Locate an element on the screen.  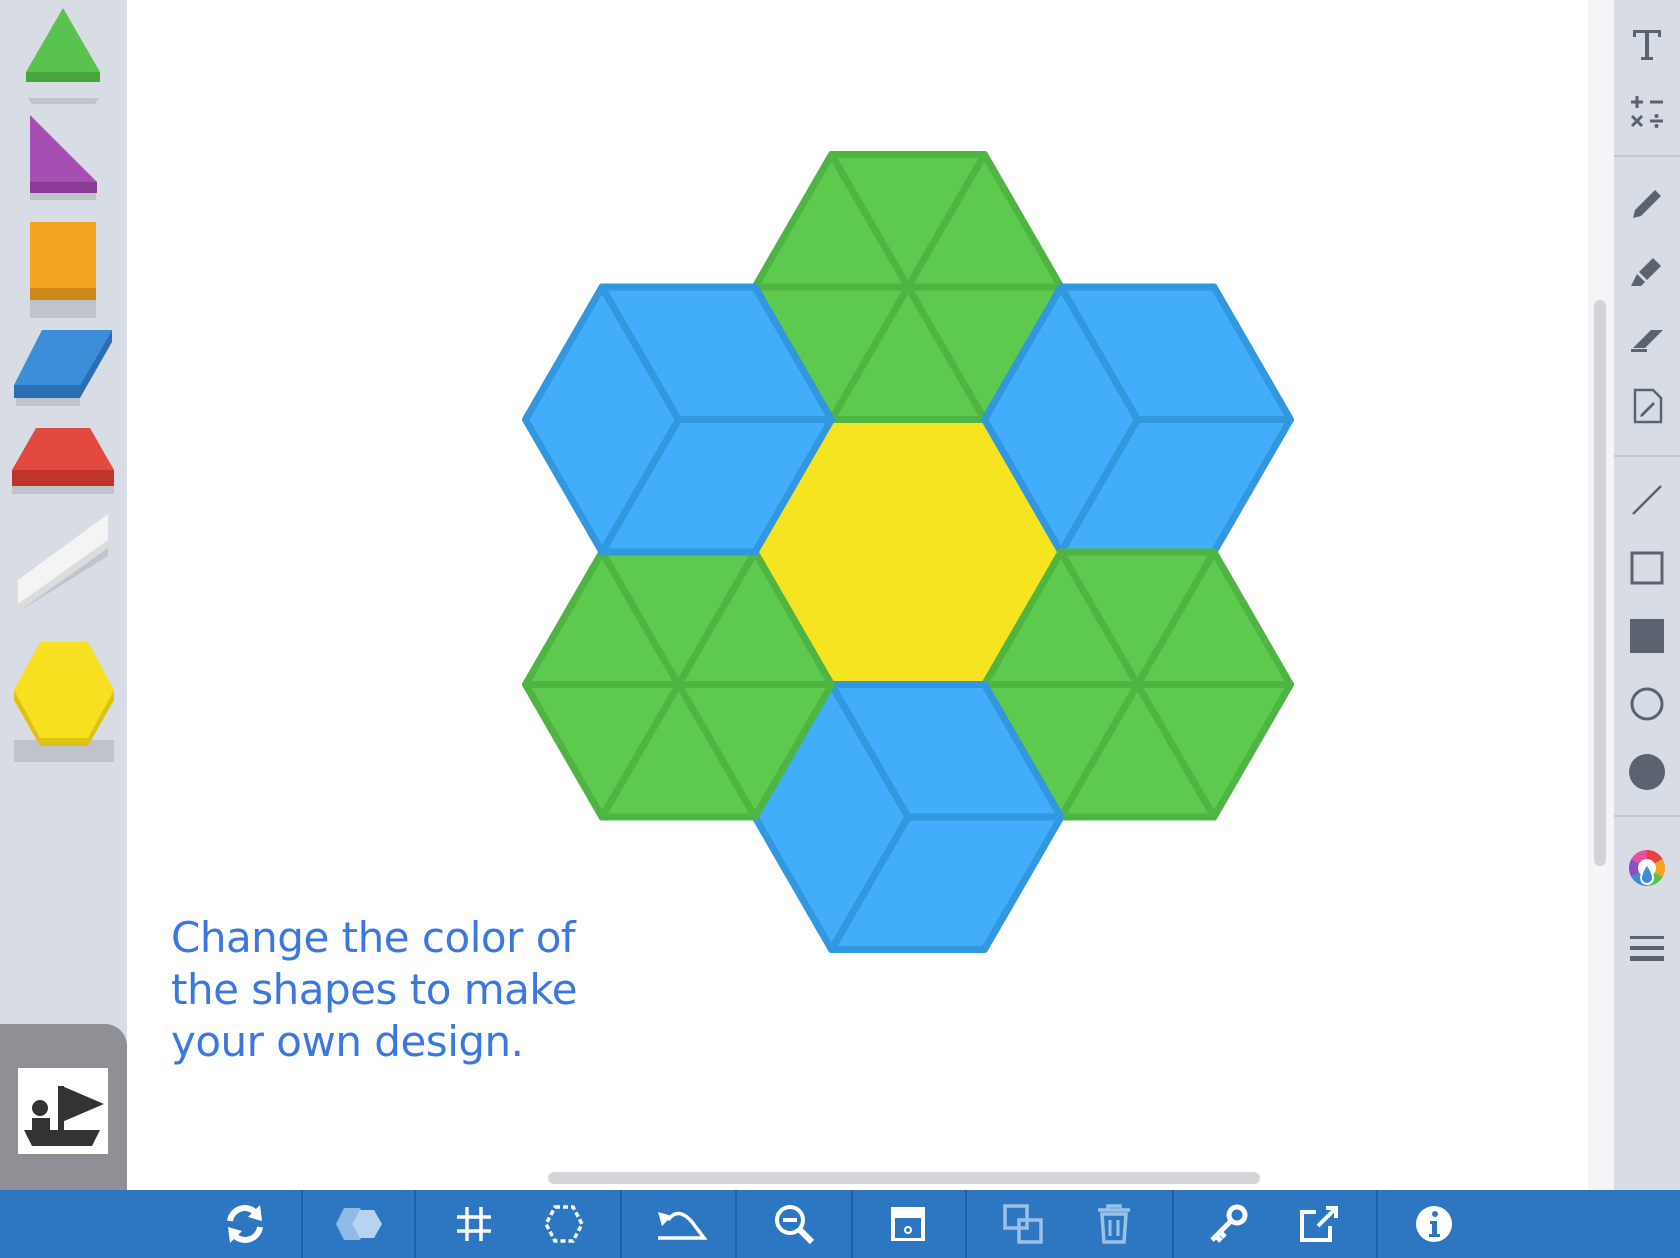
rectangle-filled-icon is located at coordinates (1647, 636).